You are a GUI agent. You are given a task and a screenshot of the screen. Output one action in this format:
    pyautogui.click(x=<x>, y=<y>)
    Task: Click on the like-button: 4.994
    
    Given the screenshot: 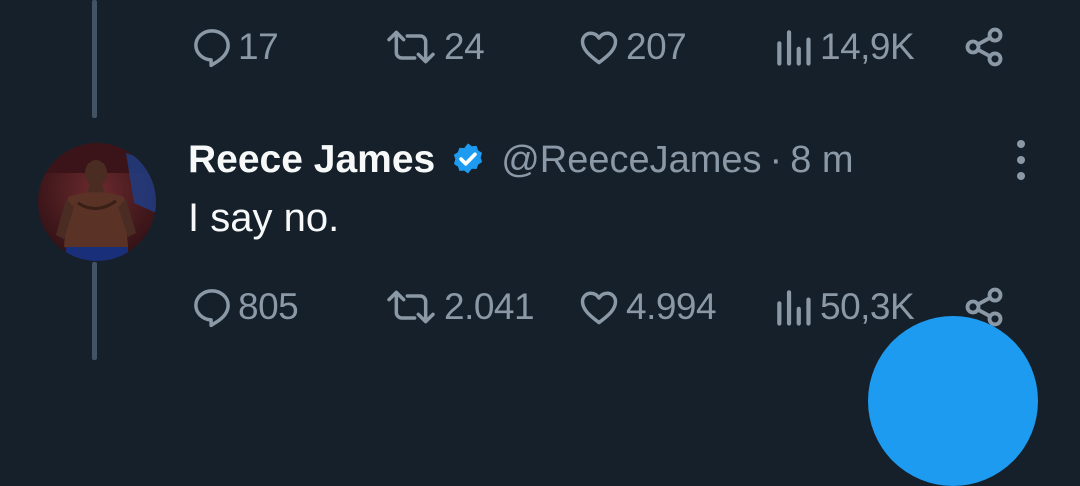 What is the action you would take?
    pyautogui.click(x=646, y=307)
    